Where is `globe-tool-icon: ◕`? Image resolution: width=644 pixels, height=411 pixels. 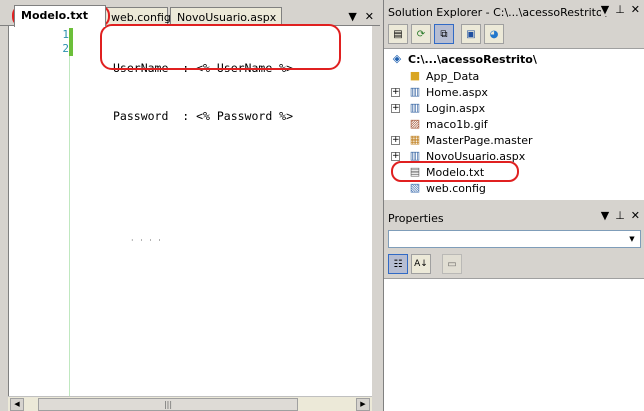 globe-tool-icon: ◕ is located at coordinates (494, 34).